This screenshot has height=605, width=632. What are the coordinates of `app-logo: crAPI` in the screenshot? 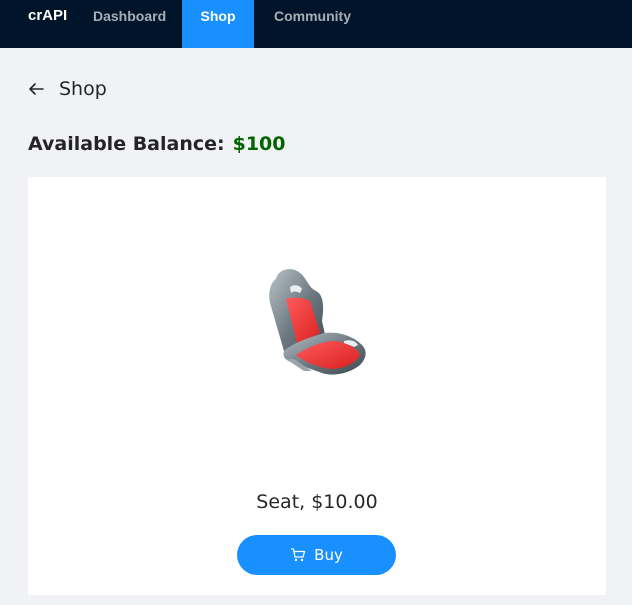 It's located at (33, 24).